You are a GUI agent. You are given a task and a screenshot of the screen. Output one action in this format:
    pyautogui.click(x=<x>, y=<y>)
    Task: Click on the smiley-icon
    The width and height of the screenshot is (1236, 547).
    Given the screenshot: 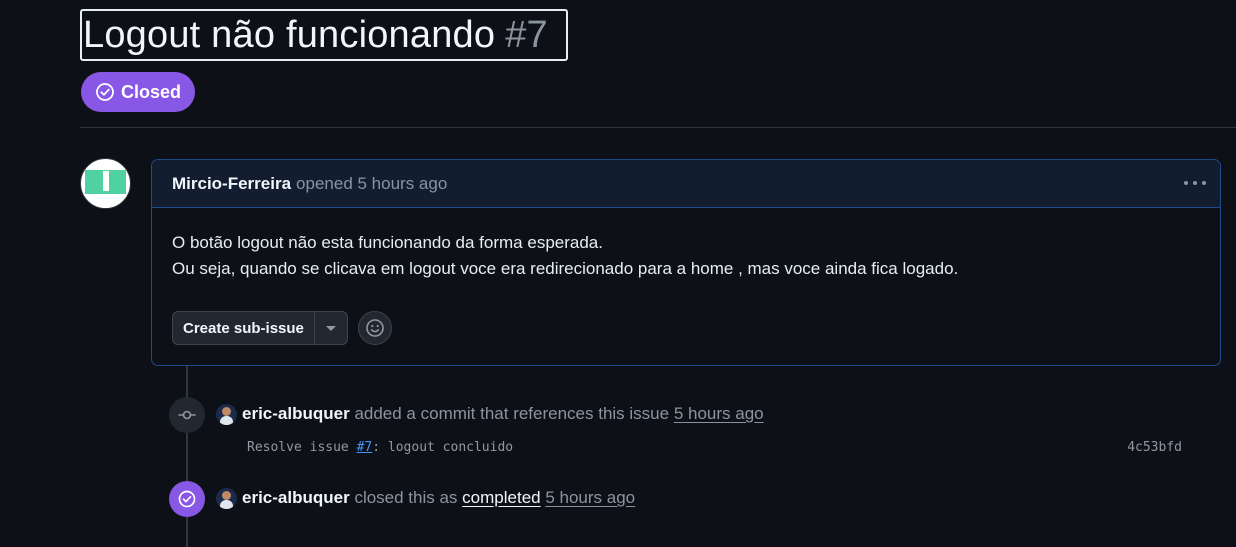 What is the action you would take?
    pyautogui.click(x=375, y=328)
    